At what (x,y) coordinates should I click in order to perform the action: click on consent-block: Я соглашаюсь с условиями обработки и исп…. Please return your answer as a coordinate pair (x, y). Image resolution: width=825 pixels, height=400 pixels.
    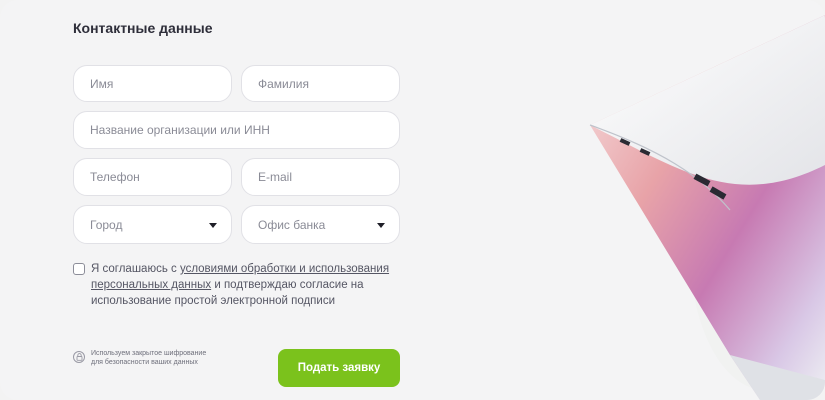
    Looking at the image, I should click on (240, 285).